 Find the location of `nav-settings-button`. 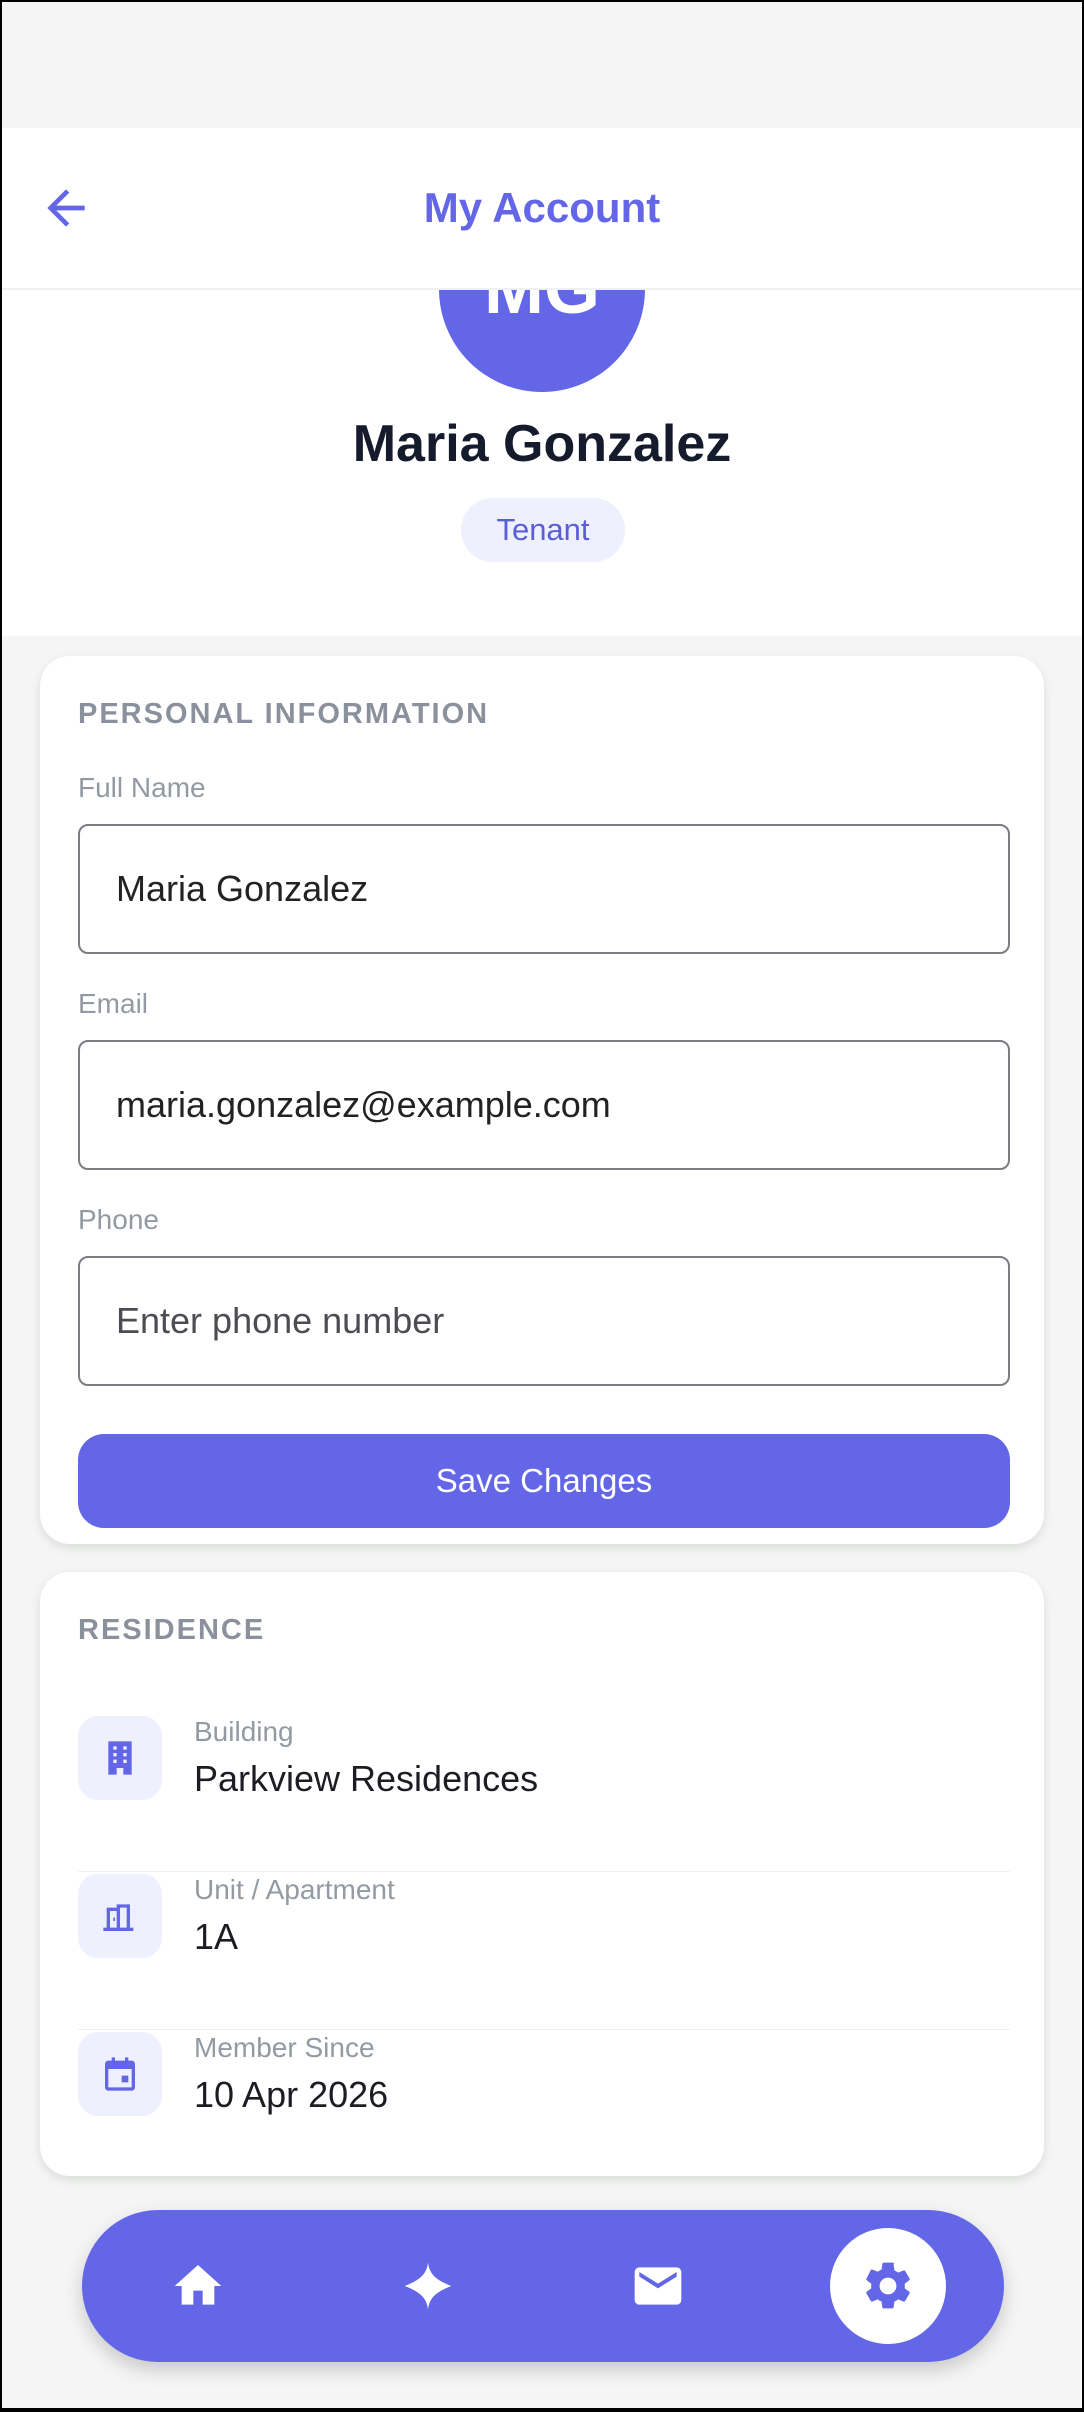

nav-settings-button is located at coordinates (888, 2286).